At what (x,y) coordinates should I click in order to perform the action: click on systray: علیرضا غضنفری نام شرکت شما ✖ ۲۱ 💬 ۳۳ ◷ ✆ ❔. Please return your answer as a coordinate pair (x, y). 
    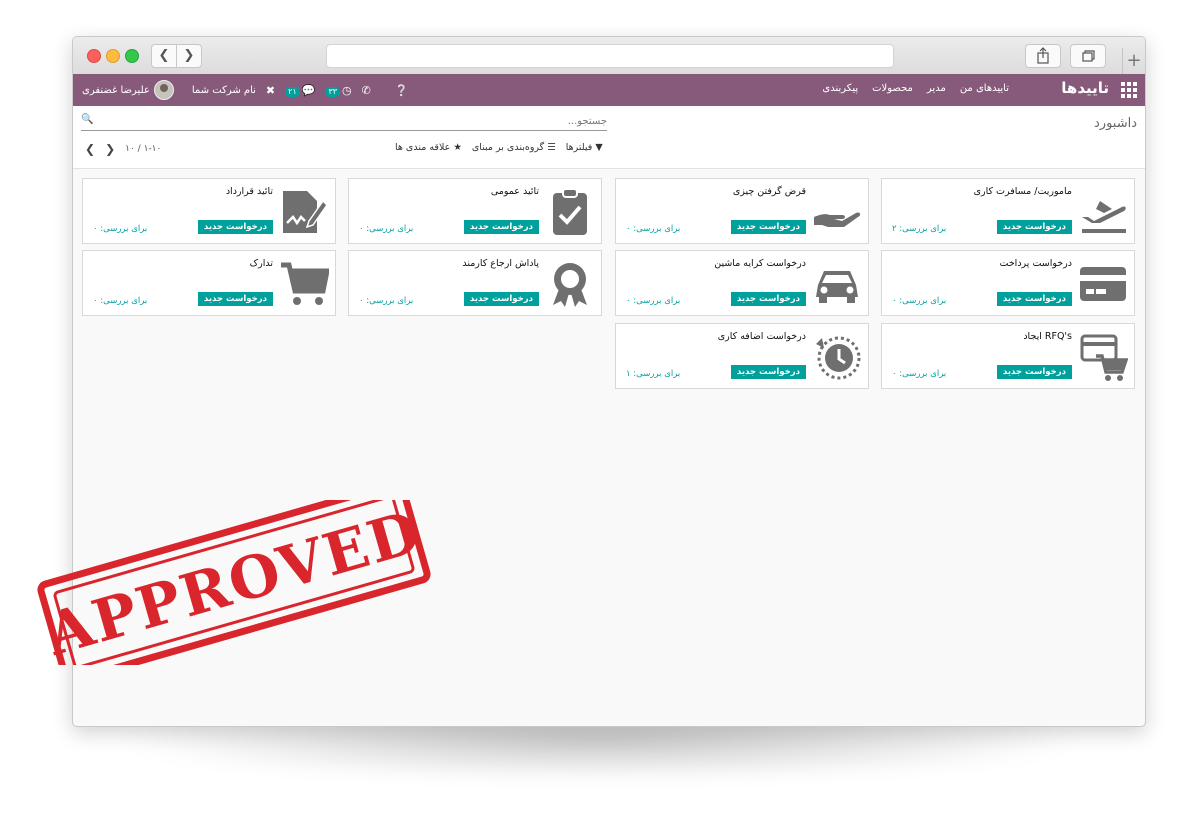
    Looking at the image, I should click on (250, 90).